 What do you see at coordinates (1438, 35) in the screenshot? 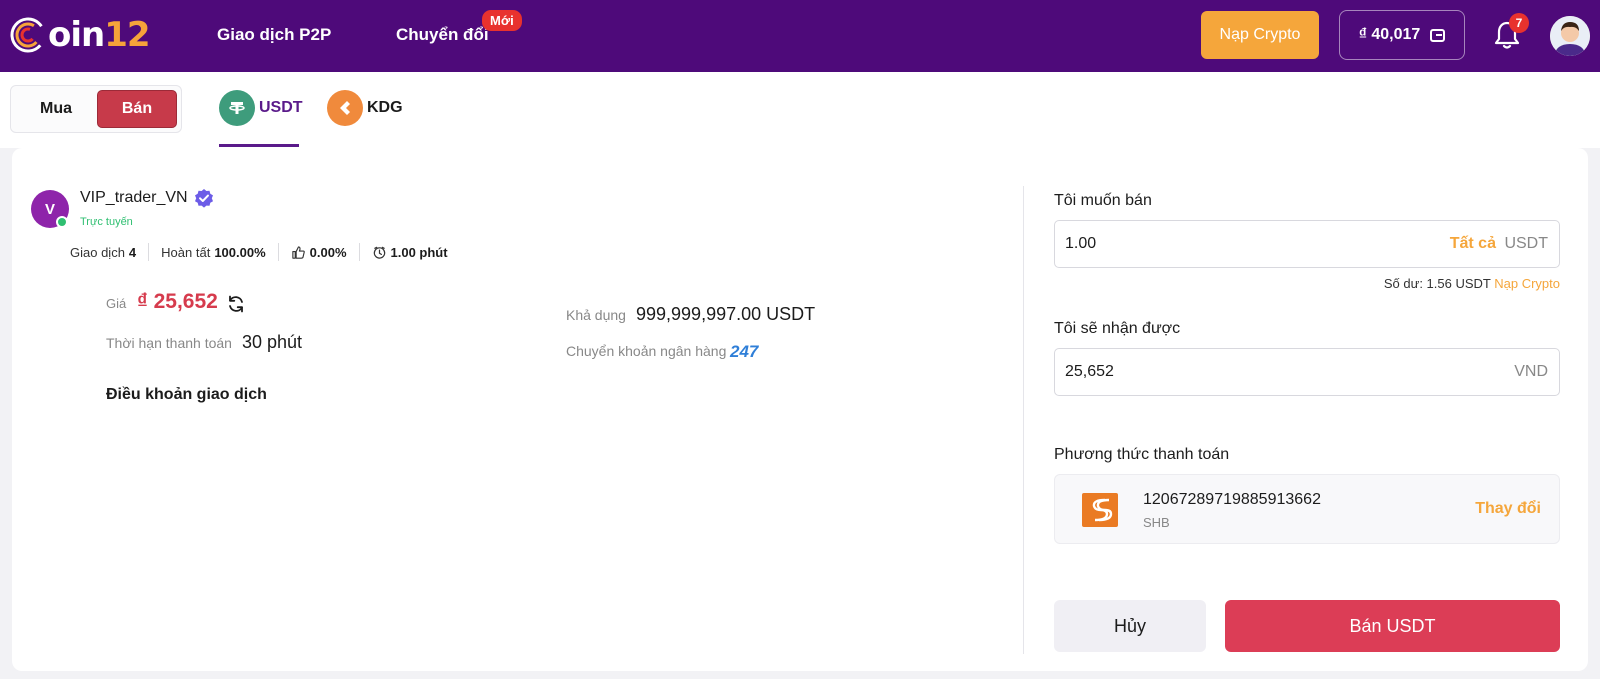
I see `wallet-icon` at bounding box center [1438, 35].